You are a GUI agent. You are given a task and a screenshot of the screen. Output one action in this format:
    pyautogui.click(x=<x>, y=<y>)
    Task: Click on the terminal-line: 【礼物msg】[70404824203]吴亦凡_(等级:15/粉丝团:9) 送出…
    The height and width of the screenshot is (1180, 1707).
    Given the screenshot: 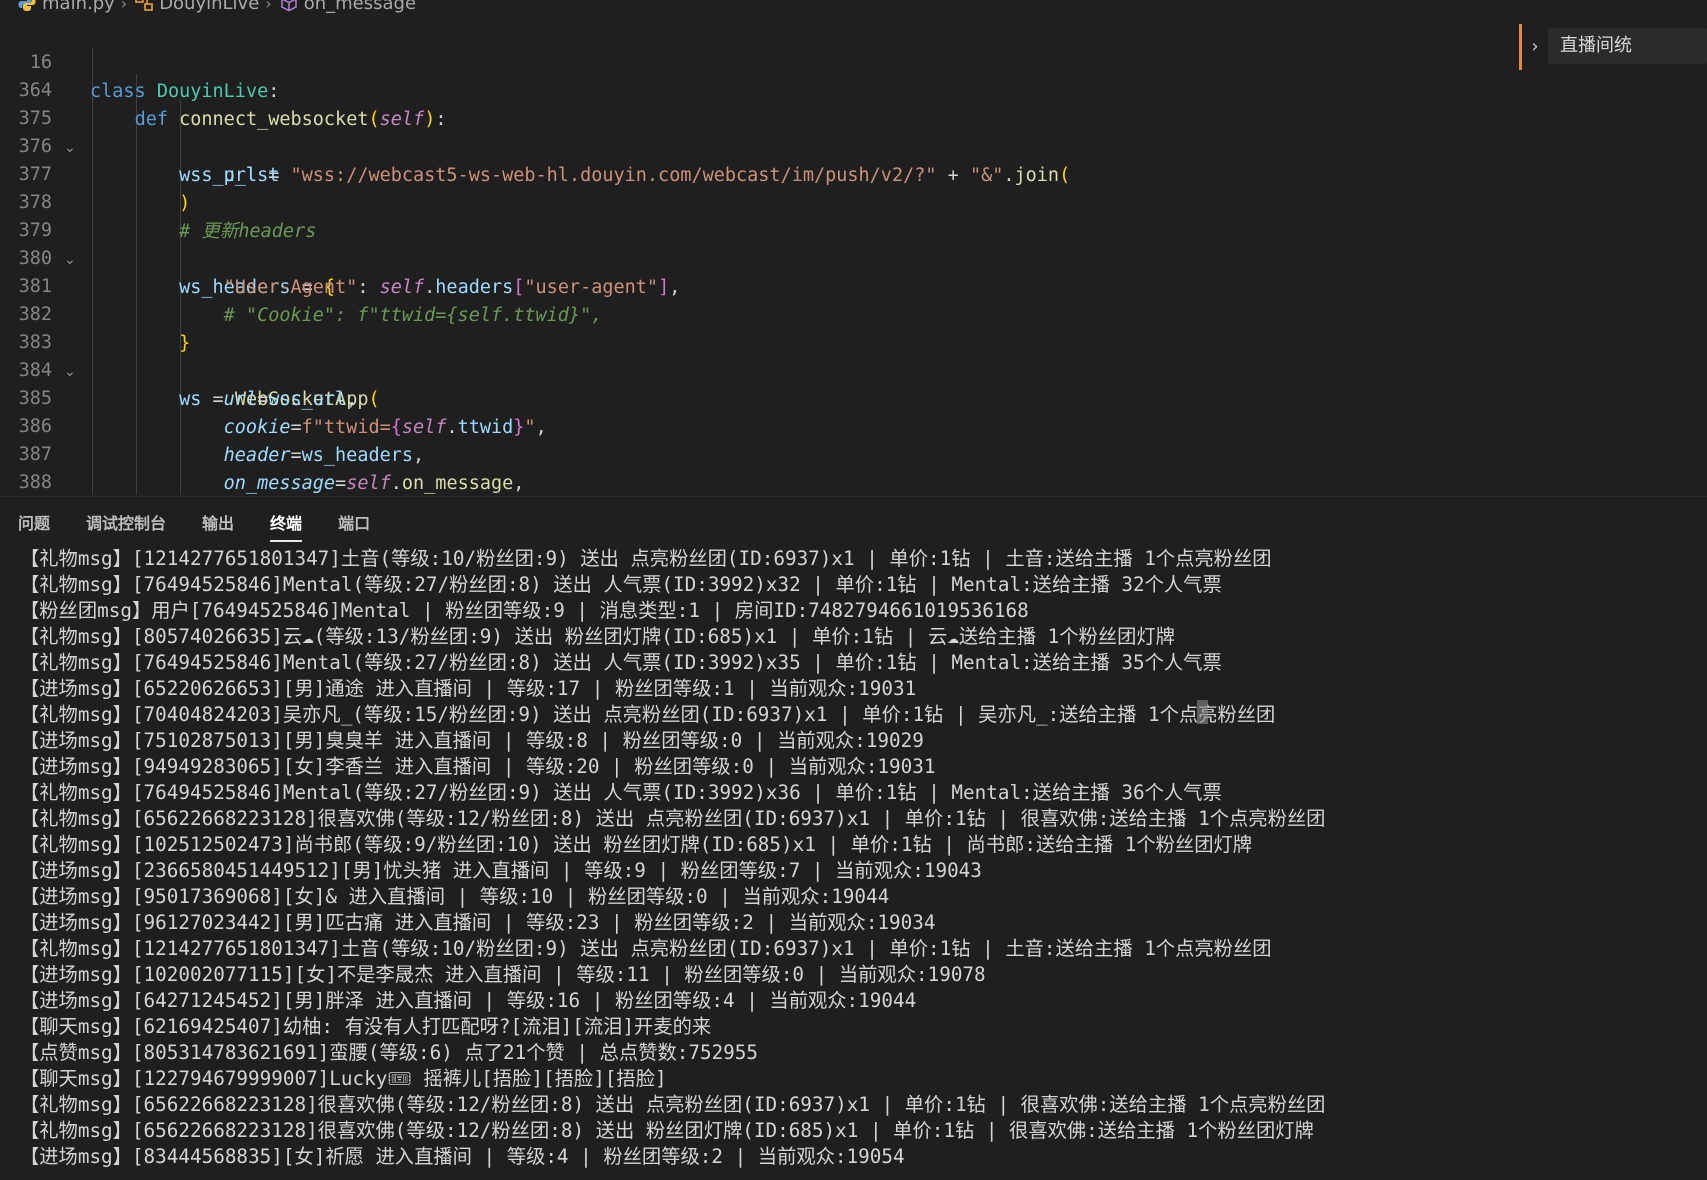 What is the action you would take?
    pyautogui.click(x=648, y=714)
    